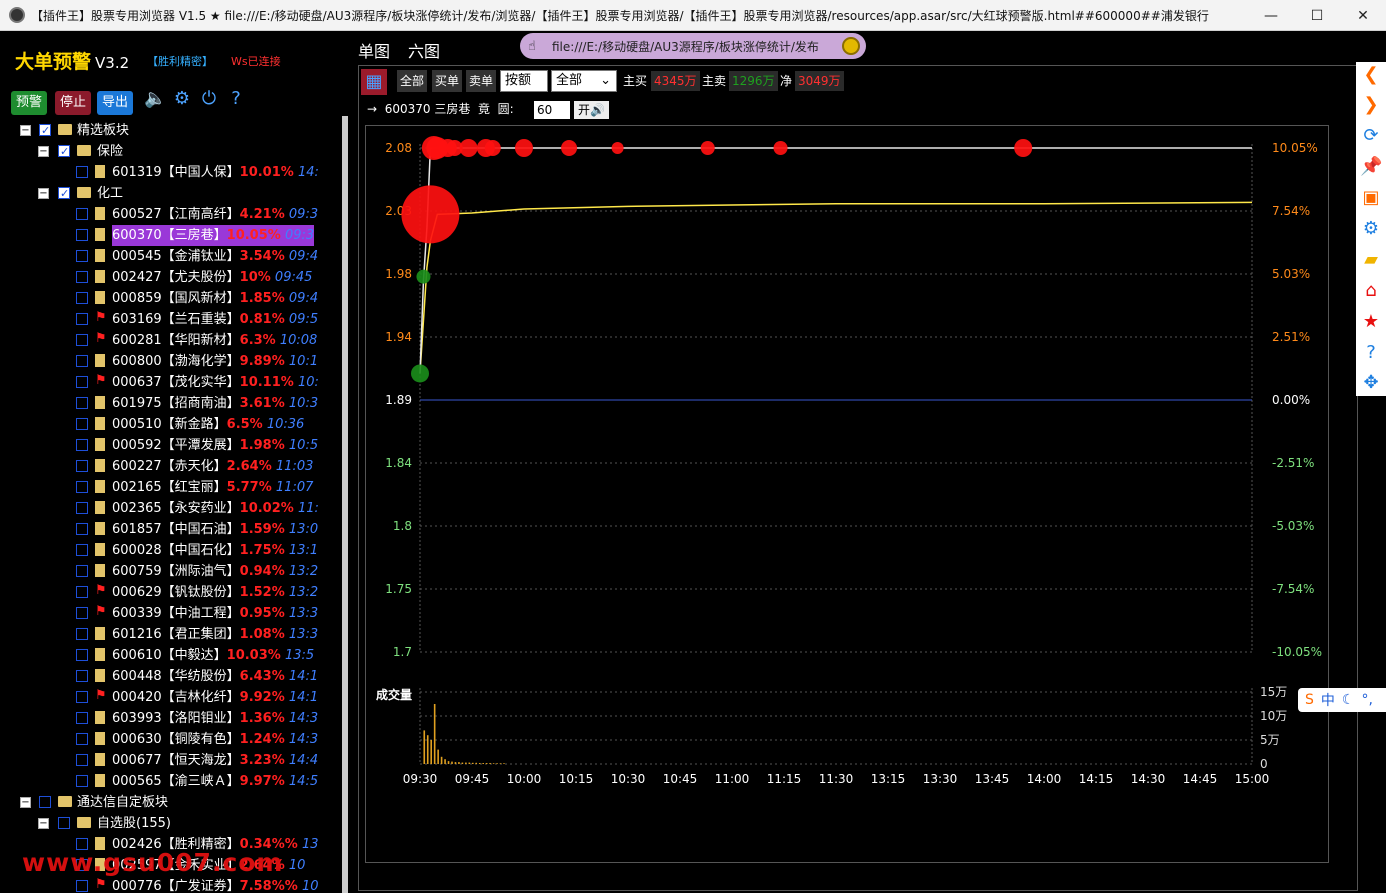 The width and height of the screenshot is (1386, 893). Describe the element at coordinates (209, 277) in the screenshot. I see `stock-item: 002427【尤夫股份】10% 09:45` at that location.